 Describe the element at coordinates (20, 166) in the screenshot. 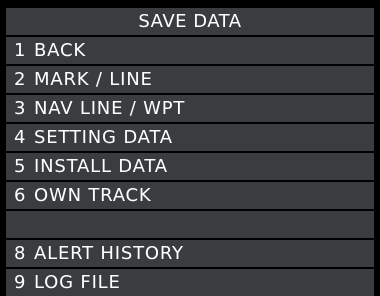

I see `menu-item-number: 5` at that location.